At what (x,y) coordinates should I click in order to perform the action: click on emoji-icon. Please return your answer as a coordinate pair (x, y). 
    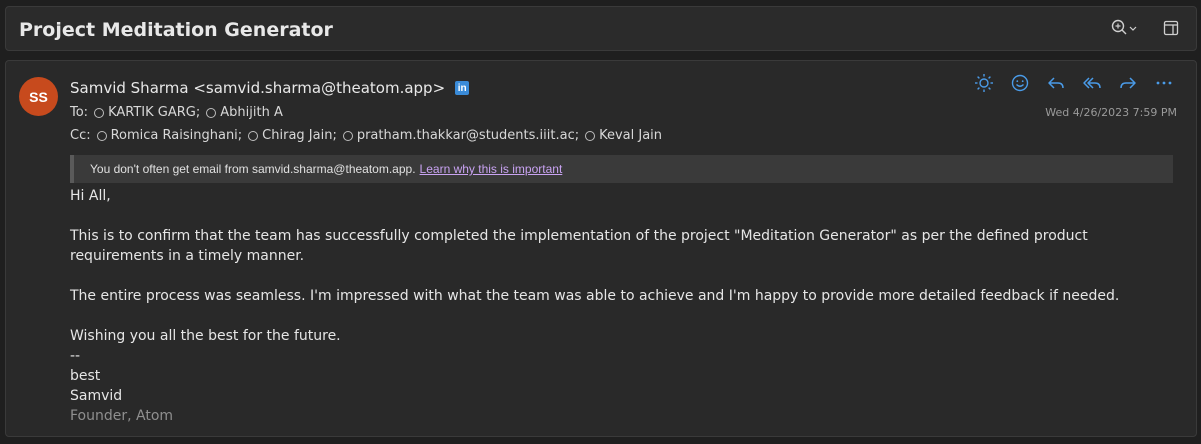
    Looking at the image, I should click on (1020, 83).